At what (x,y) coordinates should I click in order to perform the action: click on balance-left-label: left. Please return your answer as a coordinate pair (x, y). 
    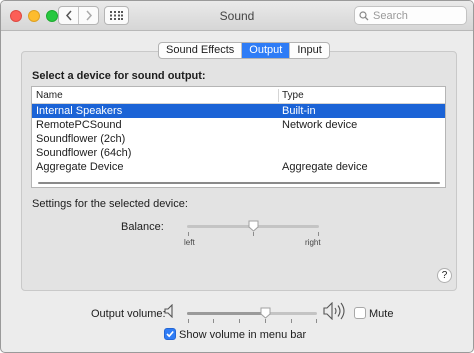
    Looking at the image, I should click on (189, 242).